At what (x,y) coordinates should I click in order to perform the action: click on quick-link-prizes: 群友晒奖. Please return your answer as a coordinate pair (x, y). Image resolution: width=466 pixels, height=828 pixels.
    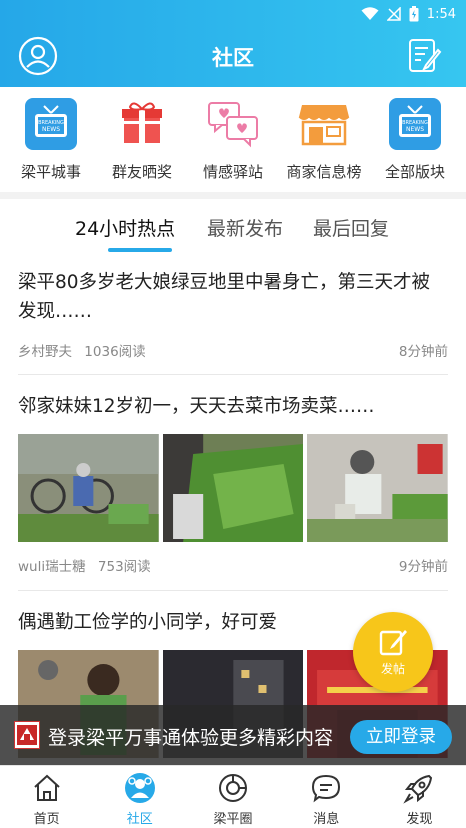
    Looking at the image, I should click on (142, 139).